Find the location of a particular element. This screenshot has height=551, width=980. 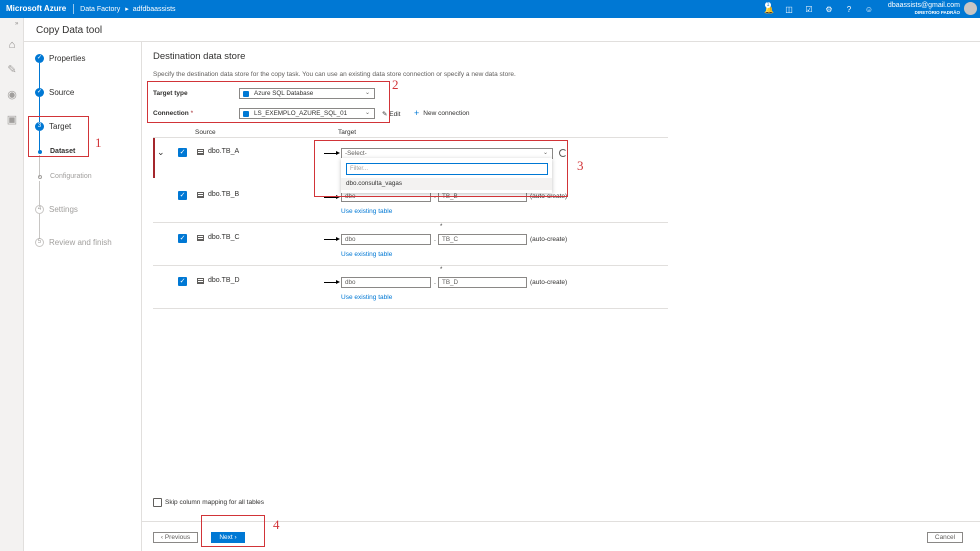

skip-column-mapping: Skip column mapping for all tables is located at coordinates (208, 502).